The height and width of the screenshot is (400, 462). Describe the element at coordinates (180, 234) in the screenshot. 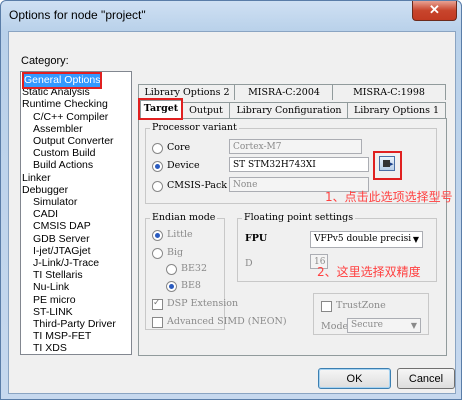

I see `little-label: Little` at that location.